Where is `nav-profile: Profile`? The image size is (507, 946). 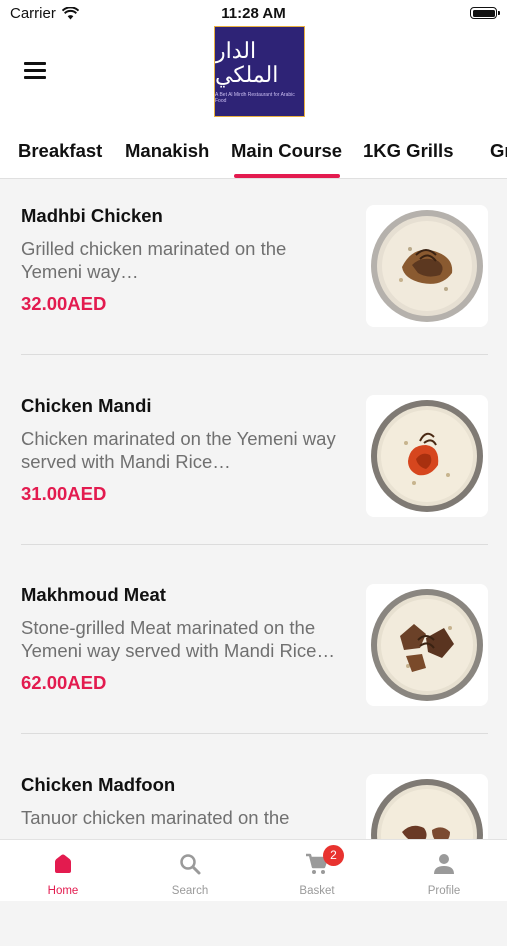 nav-profile: Profile is located at coordinates (444, 870).